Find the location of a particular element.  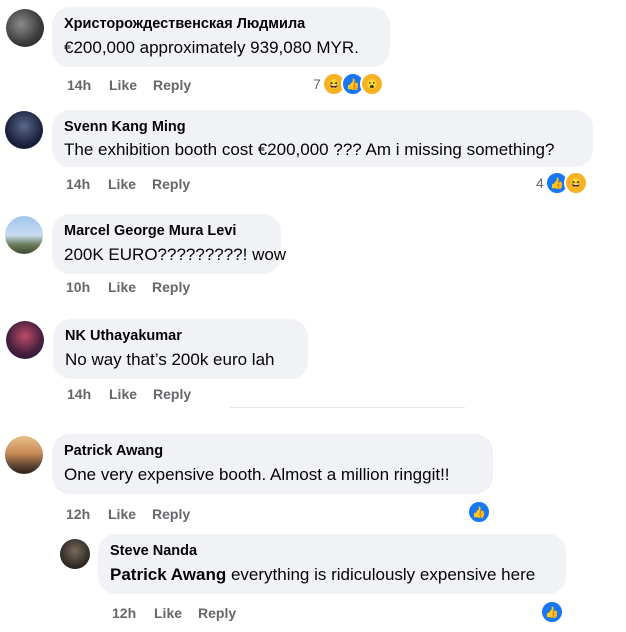

reaction-count: 4 is located at coordinates (540, 183).